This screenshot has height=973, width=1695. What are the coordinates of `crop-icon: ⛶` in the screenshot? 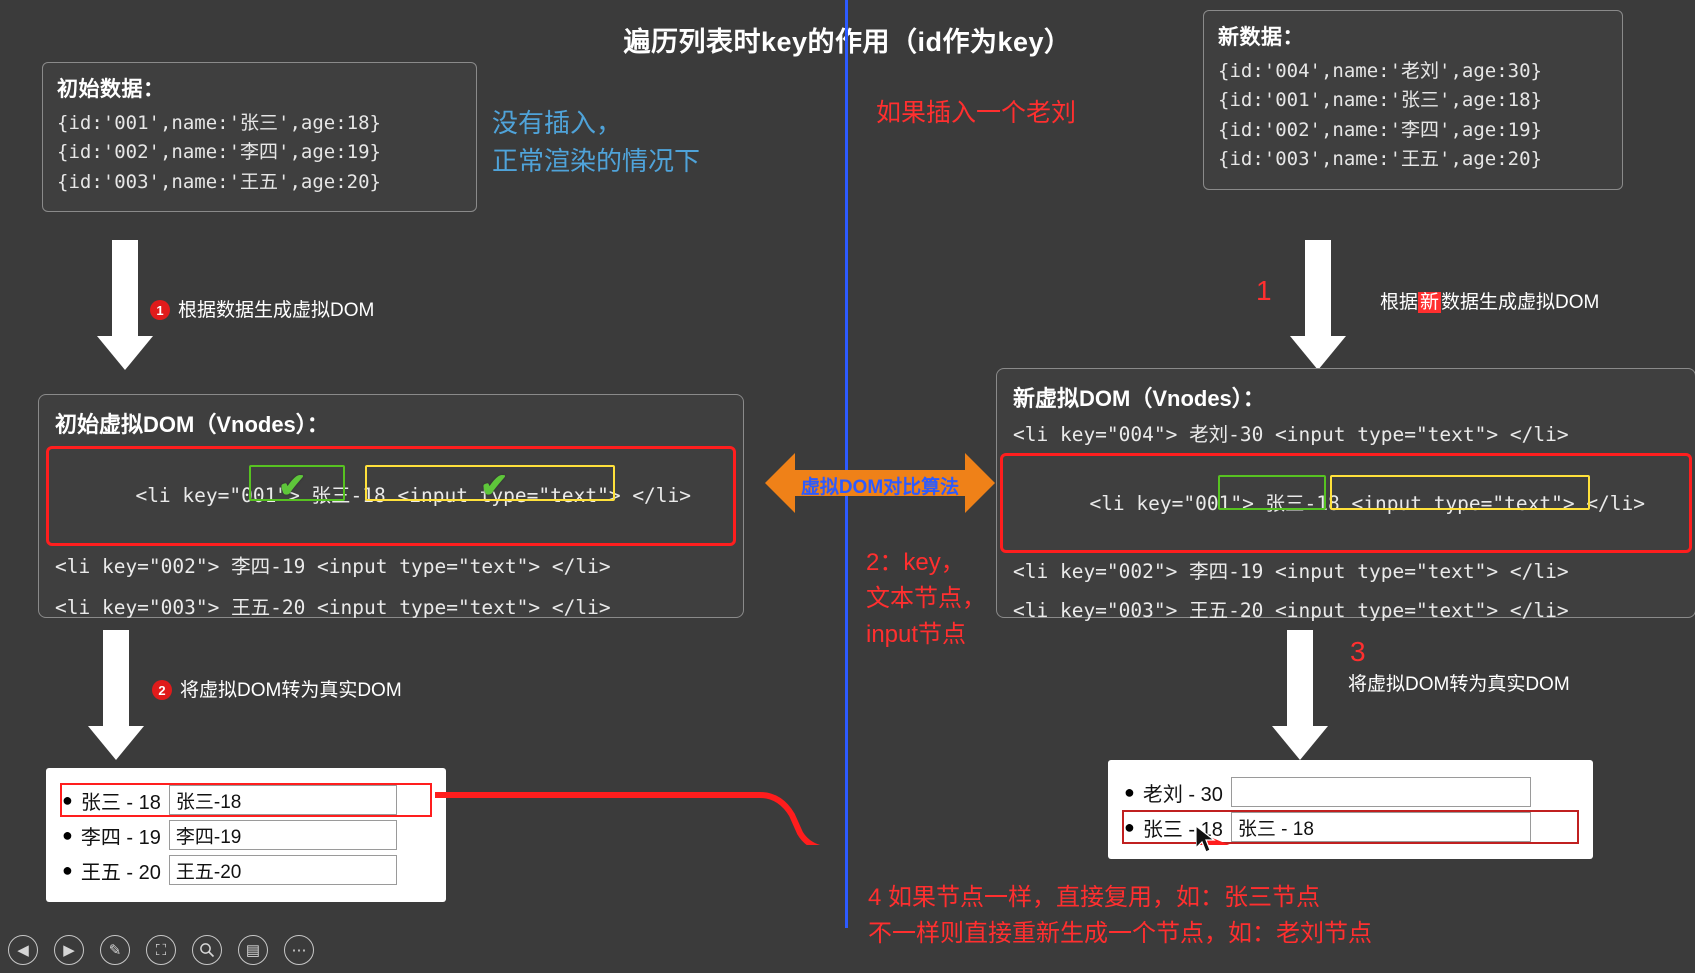 It's located at (161, 950).